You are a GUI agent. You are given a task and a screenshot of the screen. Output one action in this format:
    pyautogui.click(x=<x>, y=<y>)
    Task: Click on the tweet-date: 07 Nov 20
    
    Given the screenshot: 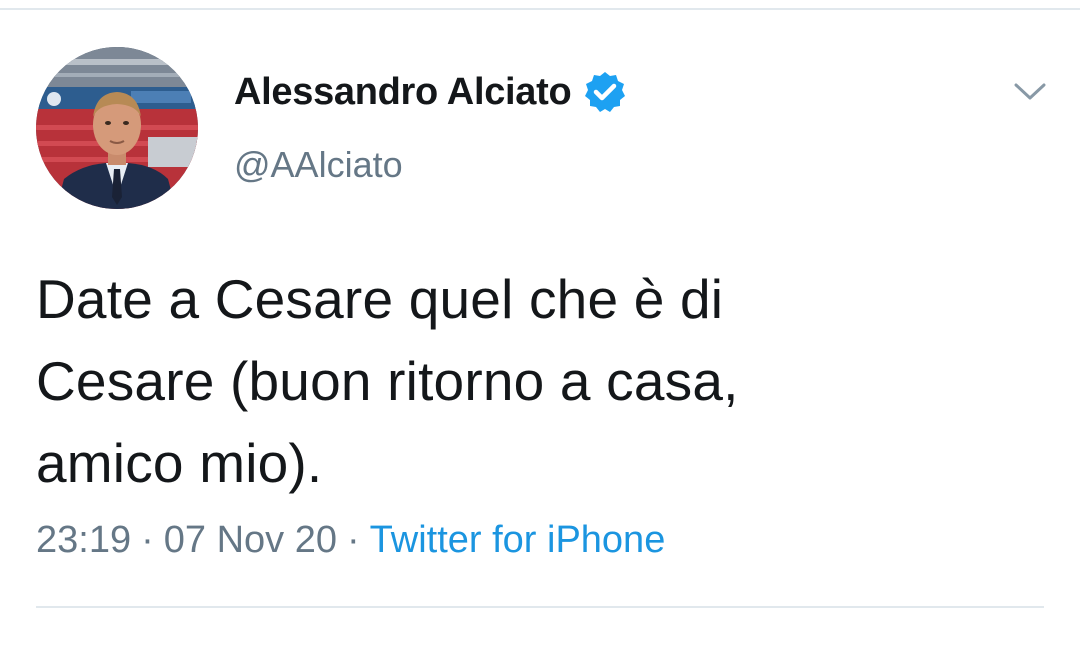 What is the action you would take?
    pyautogui.click(x=250, y=540)
    